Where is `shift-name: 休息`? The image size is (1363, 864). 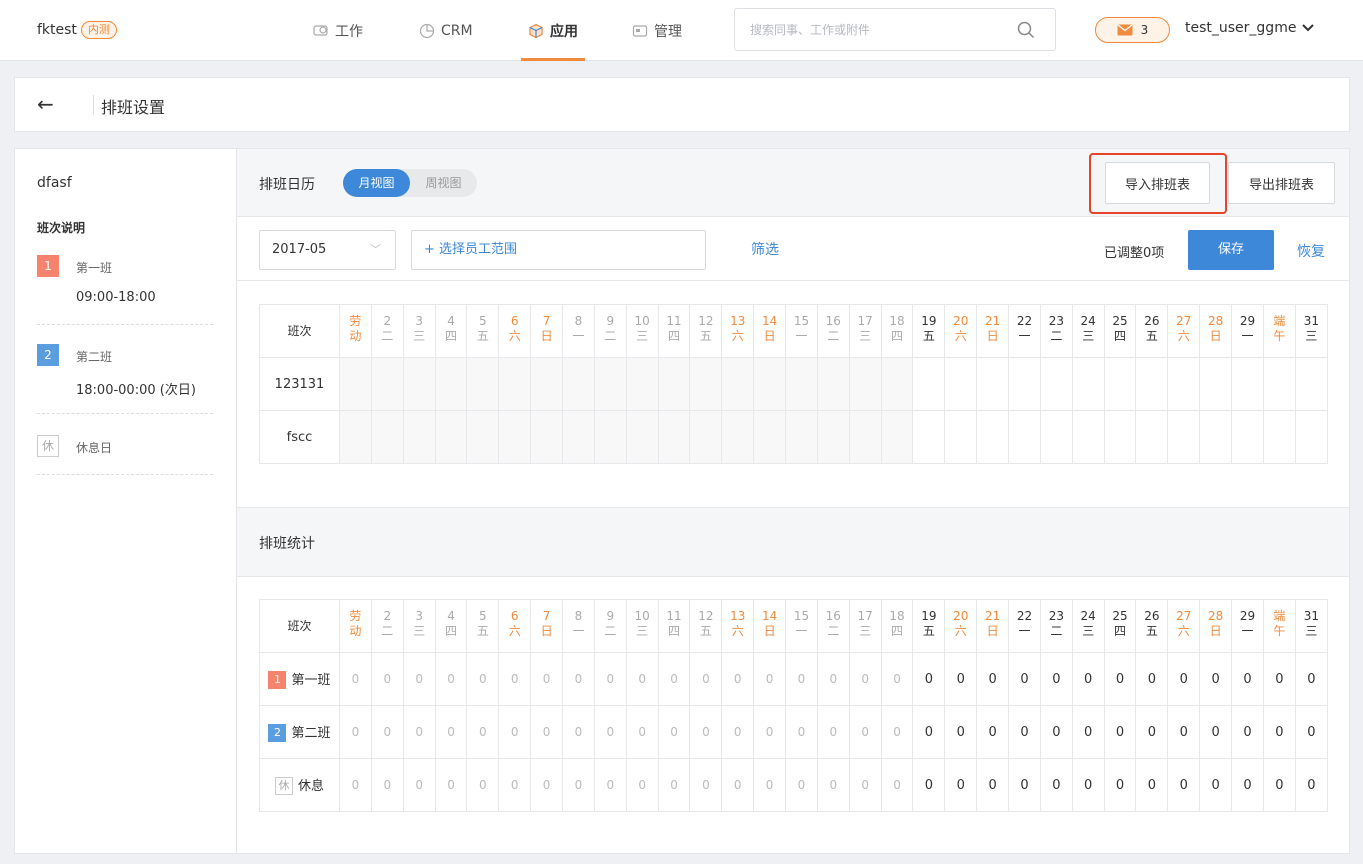 shift-name: 休息 is located at coordinates (310, 786).